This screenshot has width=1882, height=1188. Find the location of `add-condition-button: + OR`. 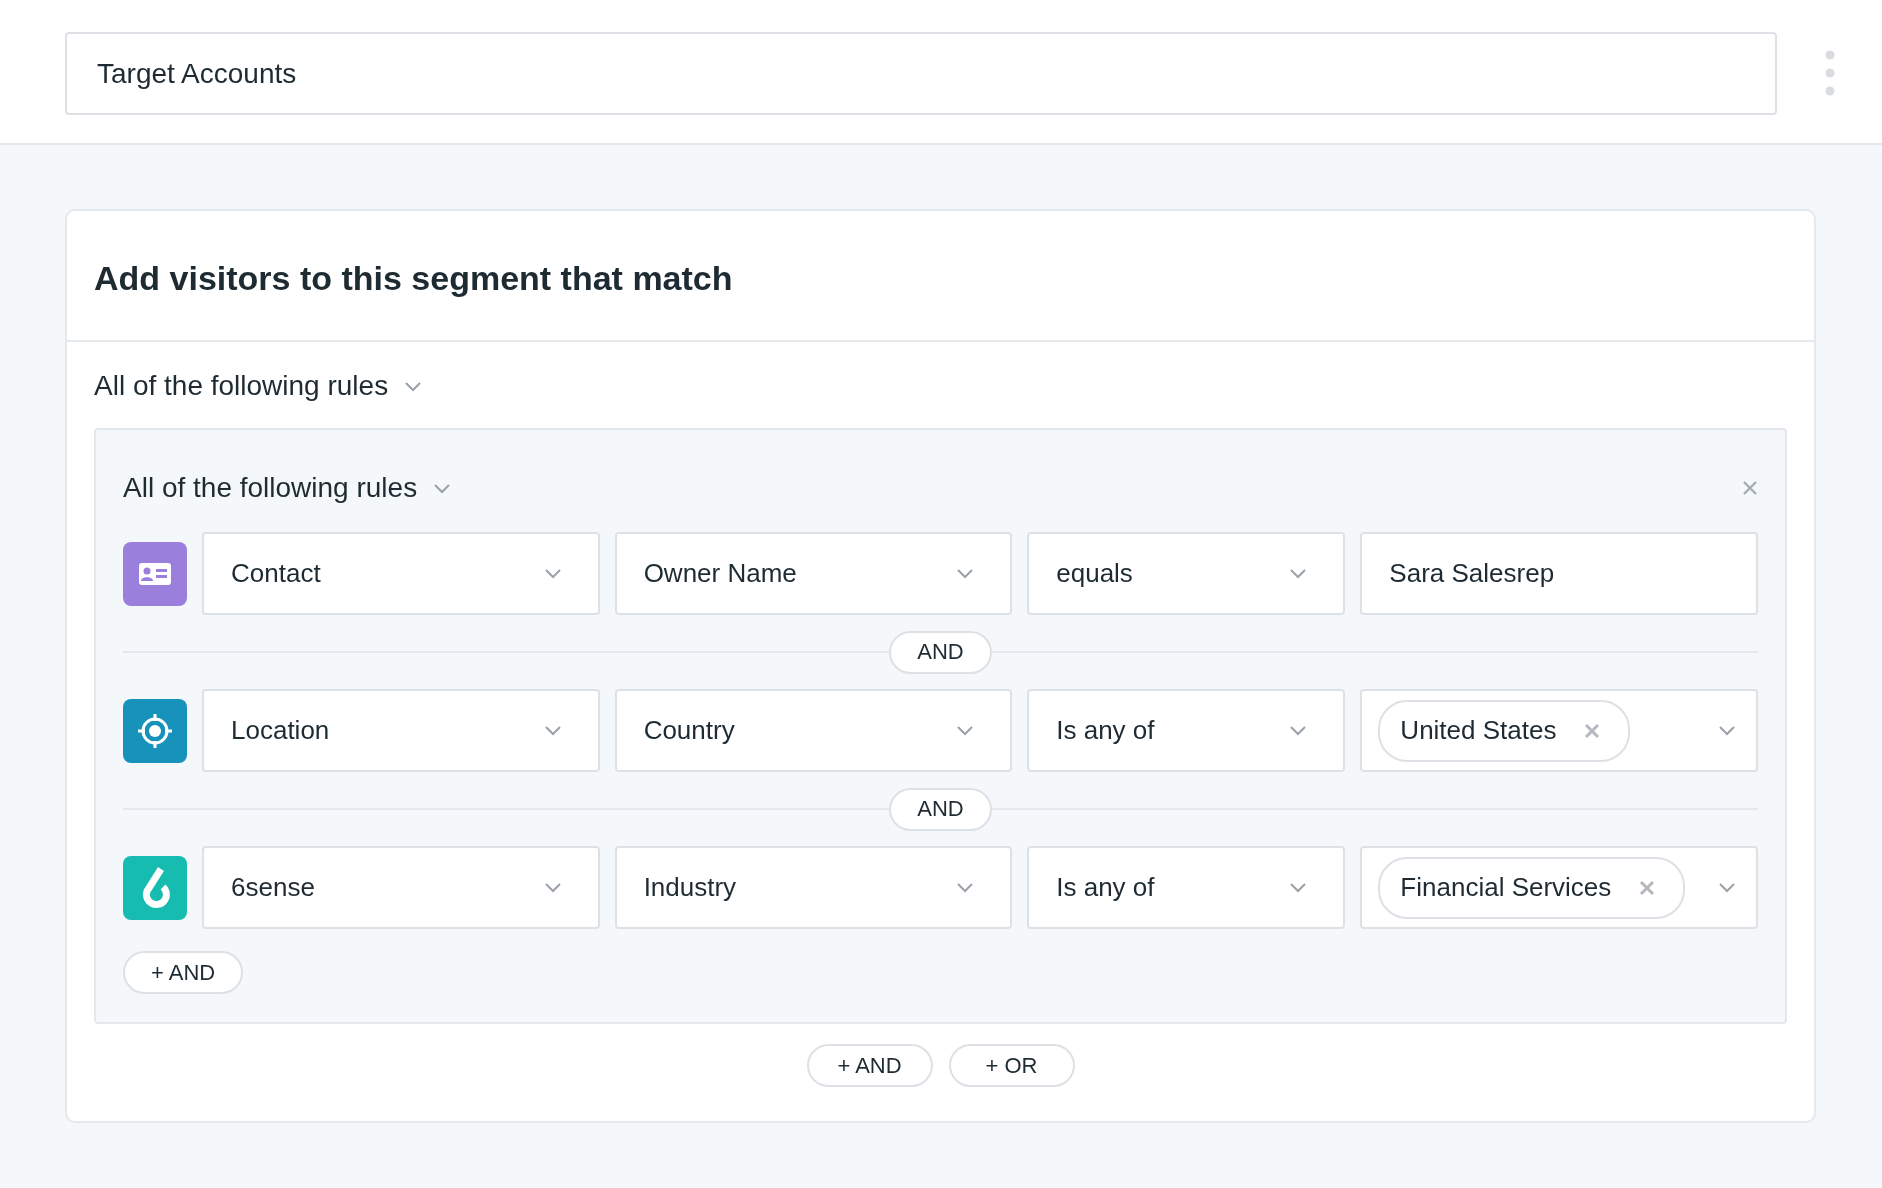

add-condition-button: + OR is located at coordinates (1011, 1065).